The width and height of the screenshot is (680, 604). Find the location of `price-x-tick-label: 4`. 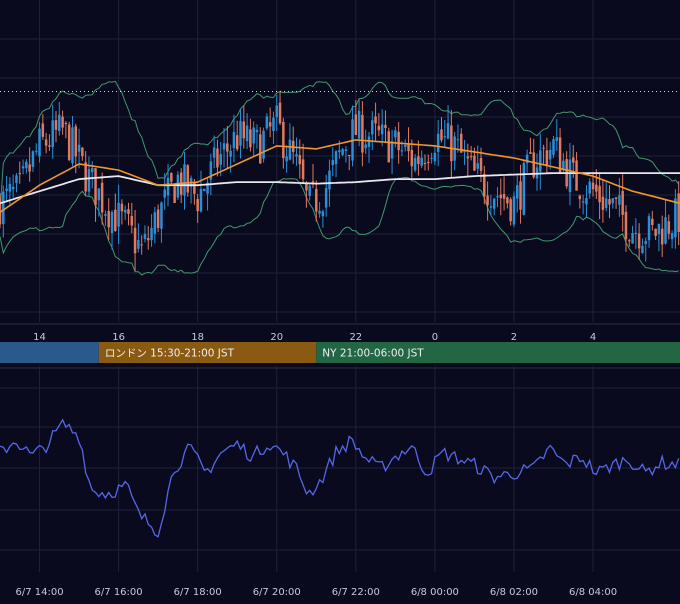

price-x-tick-label: 4 is located at coordinates (593, 337).